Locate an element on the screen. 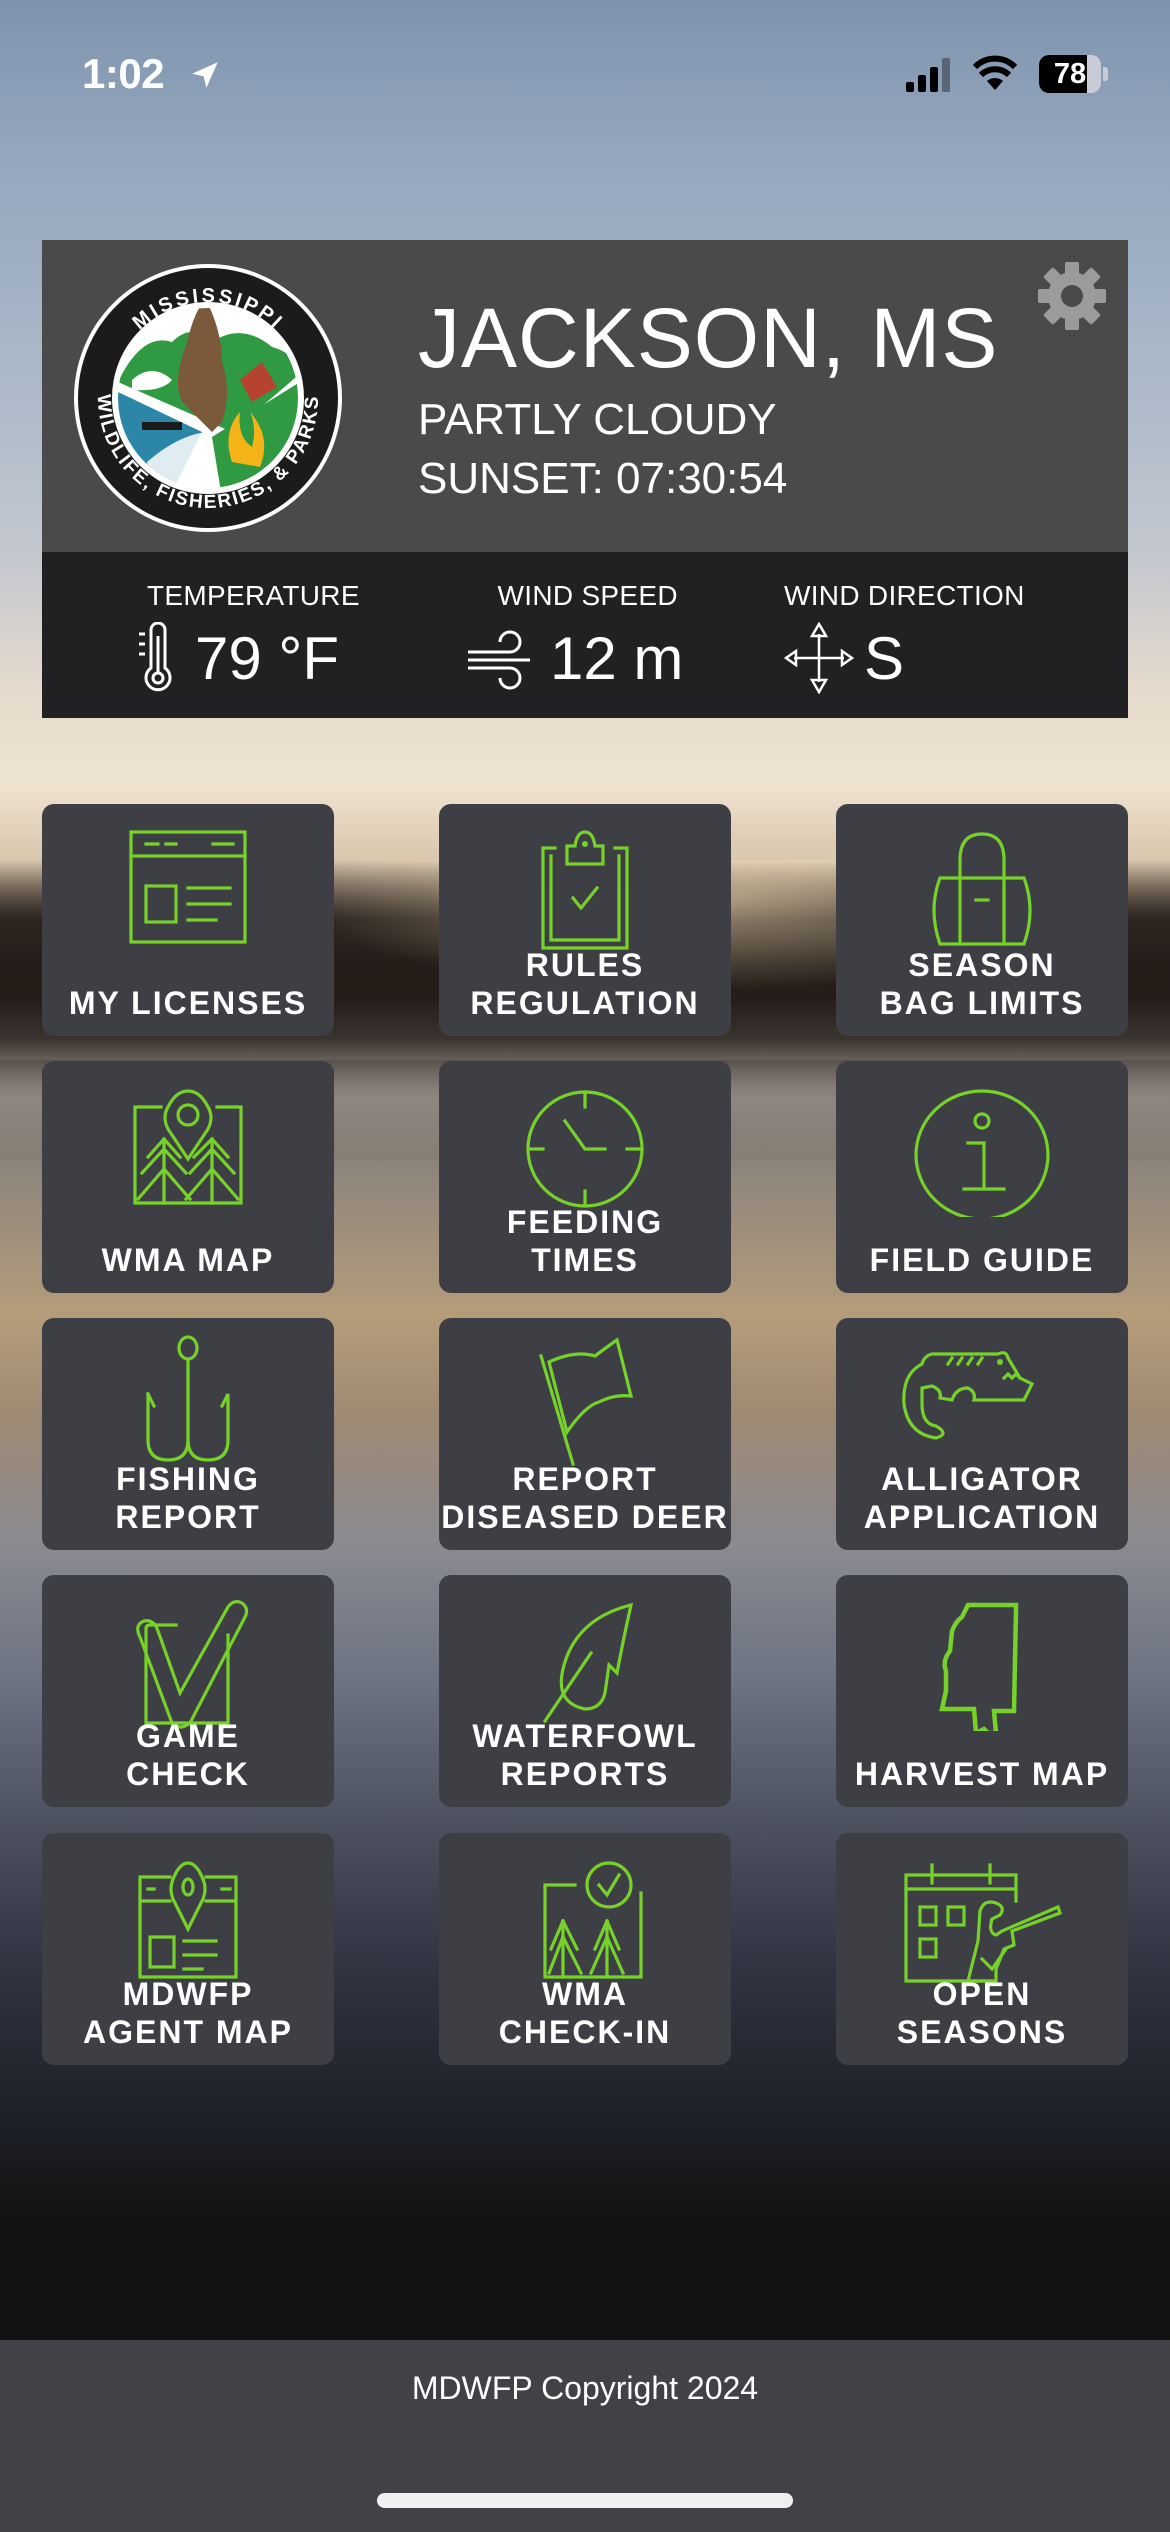 Image resolution: width=1170 pixels, height=2532 pixels. gear-icon is located at coordinates (1072, 296).